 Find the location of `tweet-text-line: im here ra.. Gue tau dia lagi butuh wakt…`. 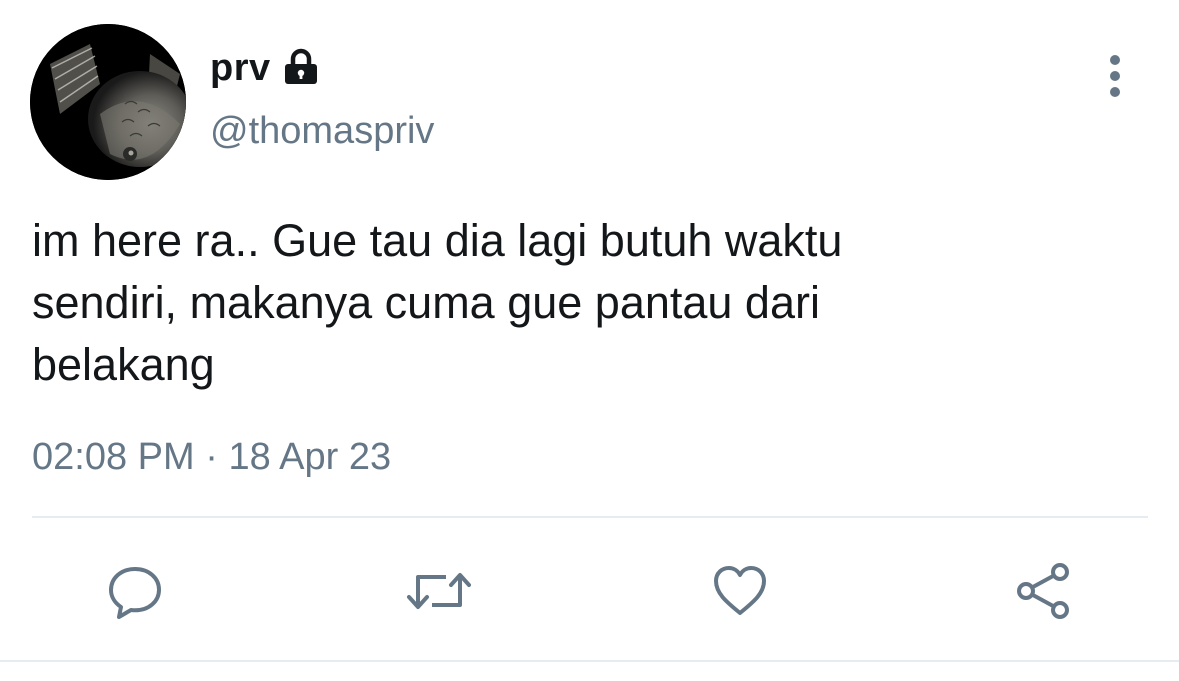

tweet-text-line: im here ra.. Gue tau dia lagi butuh wakt… is located at coordinates (437, 240).